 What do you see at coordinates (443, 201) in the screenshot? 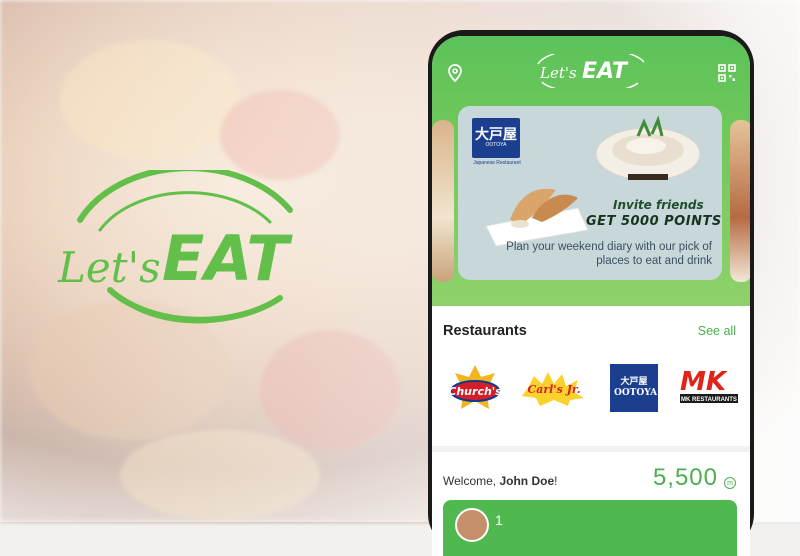
I see `carousel-prev-slide` at bounding box center [443, 201].